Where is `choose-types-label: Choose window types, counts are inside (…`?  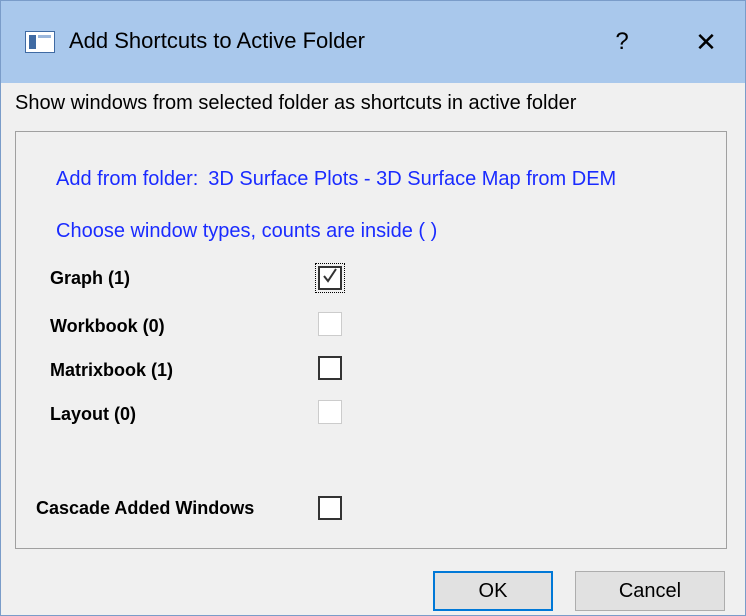
choose-types-label: Choose window types, counts are inside (… is located at coordinates (247, 231).